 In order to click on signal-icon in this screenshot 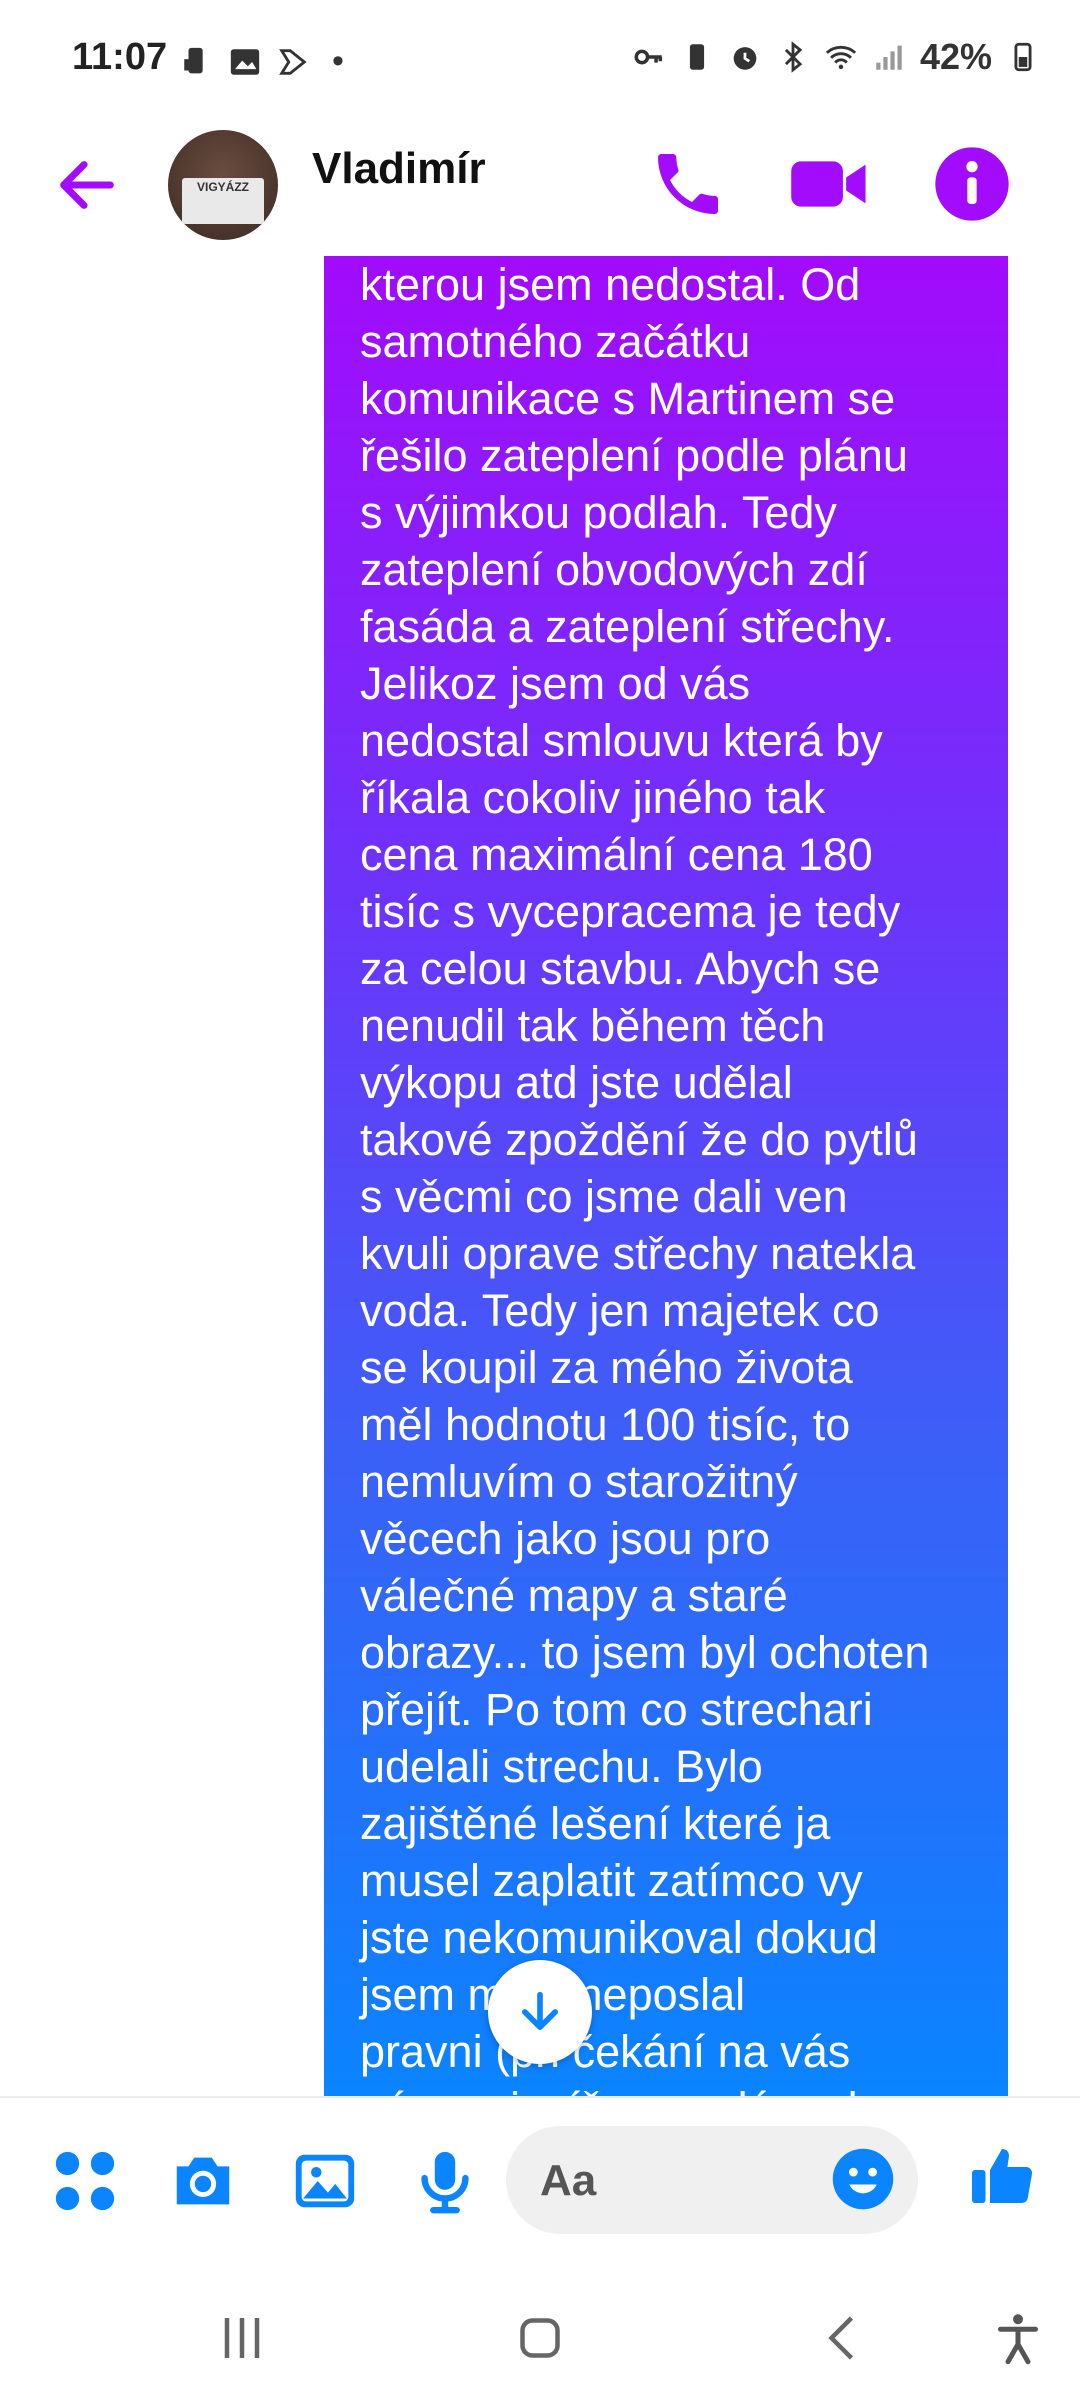, I will do `click(889, 57)`.